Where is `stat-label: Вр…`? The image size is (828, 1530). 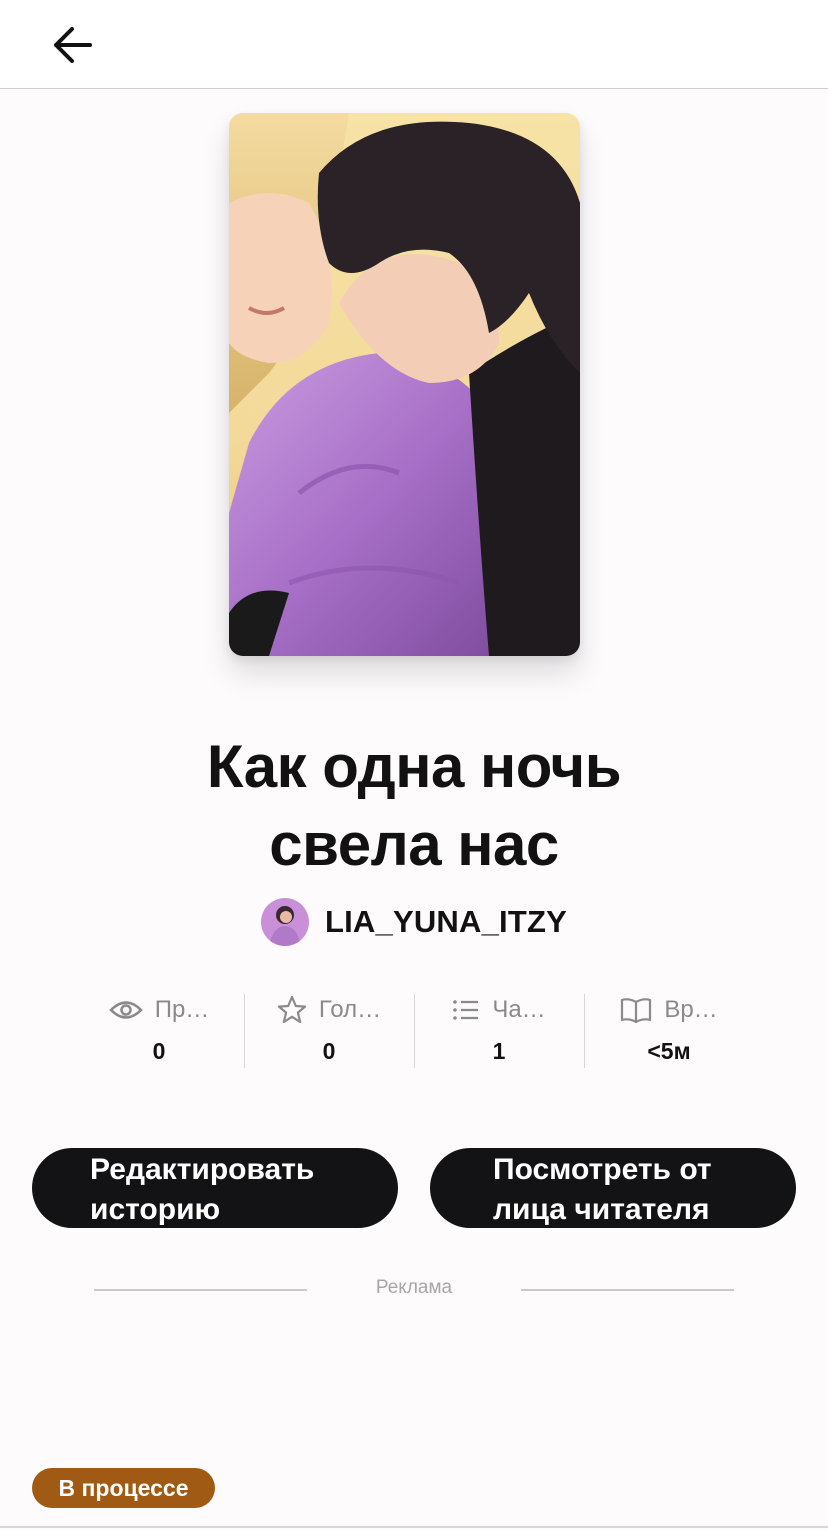 stat-label: Вр… is located at coordinates (691, 1009).